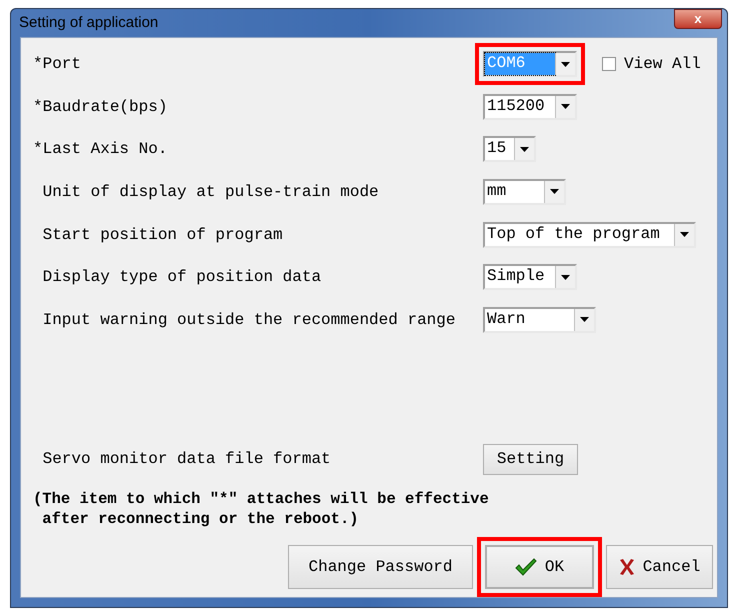 The image size is (738, 613). I want to click on setting-label: Input warning outside the recommended range, so click(249, 320).